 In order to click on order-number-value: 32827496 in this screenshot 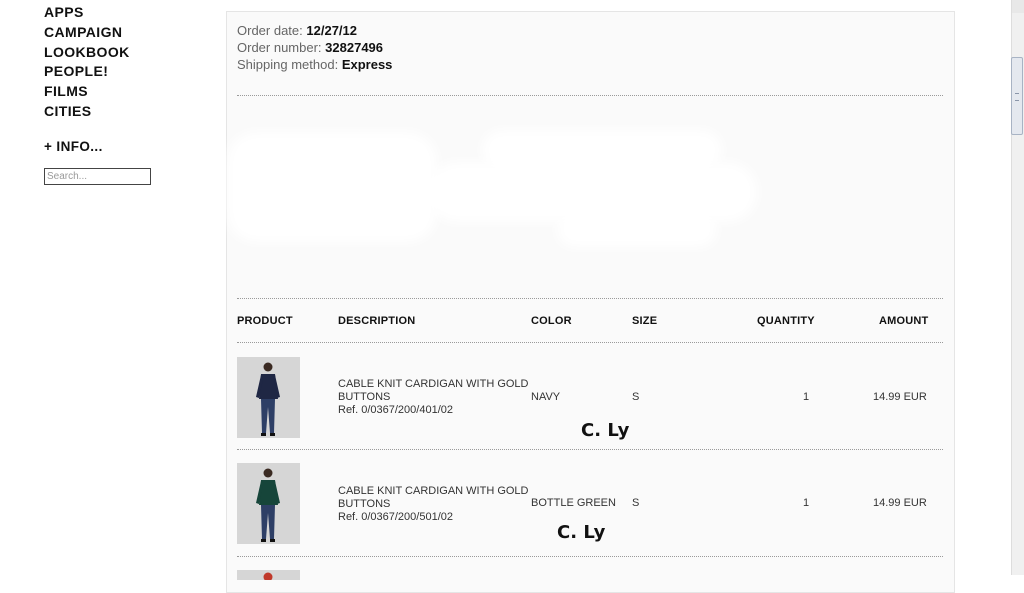, I will do `click(354, 47)`.